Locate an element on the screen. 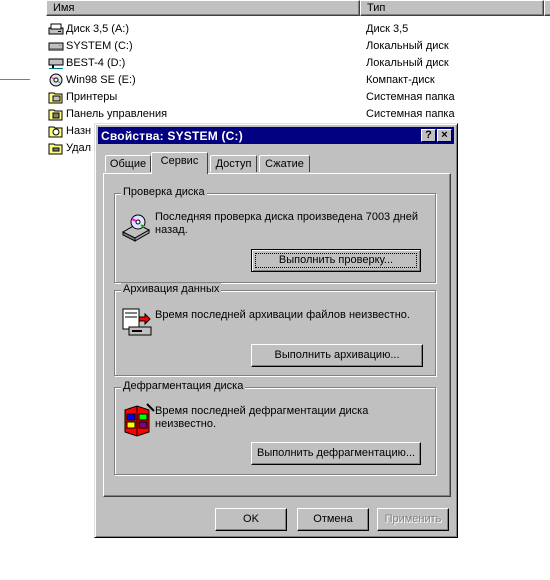  list-item: SYSTEM (C:) Локальный диск is located at coordinates (298, 46).